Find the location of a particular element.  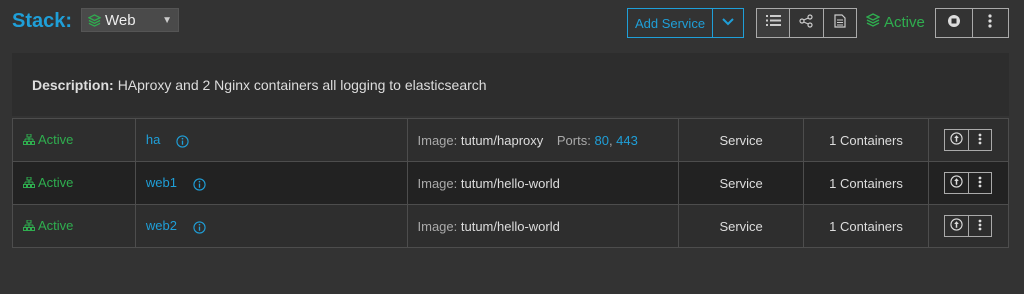

stack-select: Web ▼ is located at coordinates (130, 20).